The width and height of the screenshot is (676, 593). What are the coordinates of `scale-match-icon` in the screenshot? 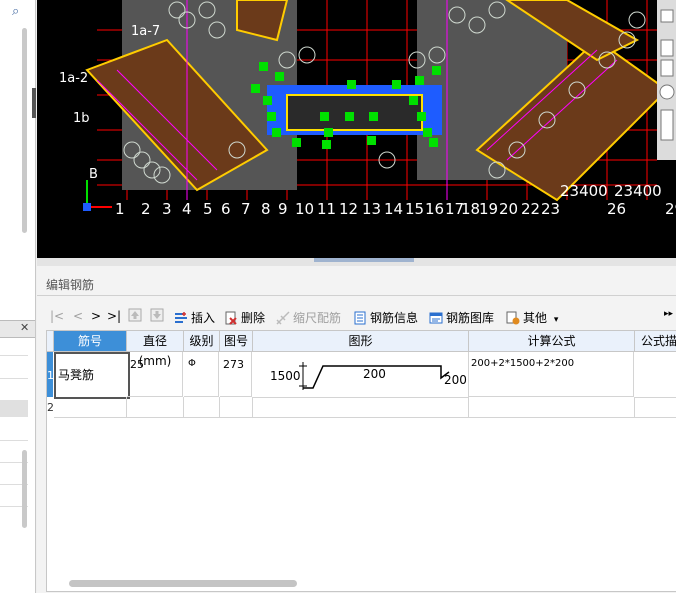 It's located at (283, 318).